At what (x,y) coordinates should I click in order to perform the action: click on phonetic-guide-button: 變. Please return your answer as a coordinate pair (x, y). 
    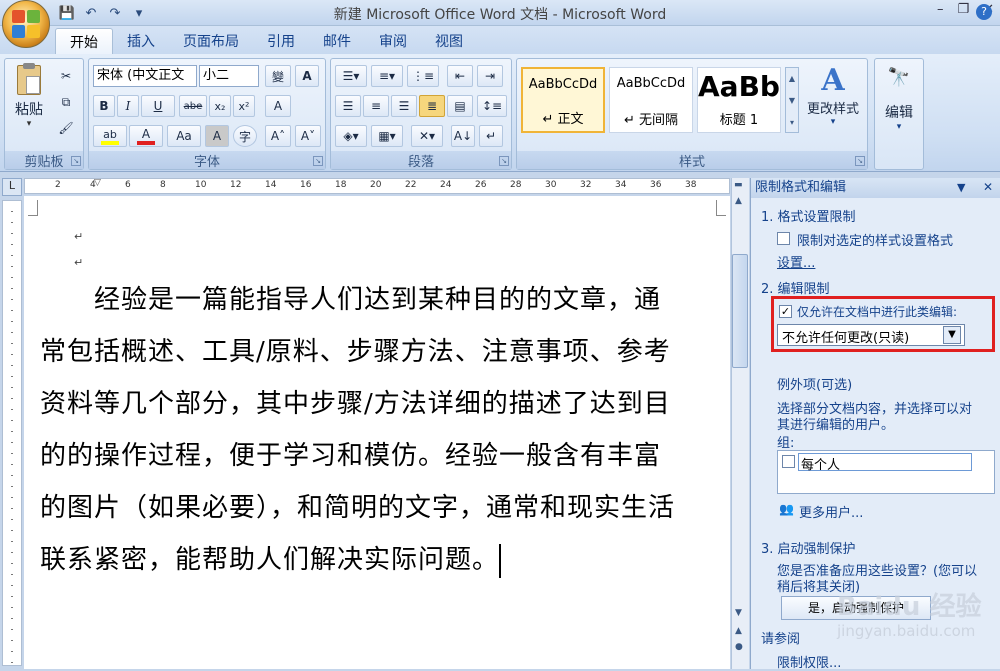
    Looking at the image, I should click on (278, 76).